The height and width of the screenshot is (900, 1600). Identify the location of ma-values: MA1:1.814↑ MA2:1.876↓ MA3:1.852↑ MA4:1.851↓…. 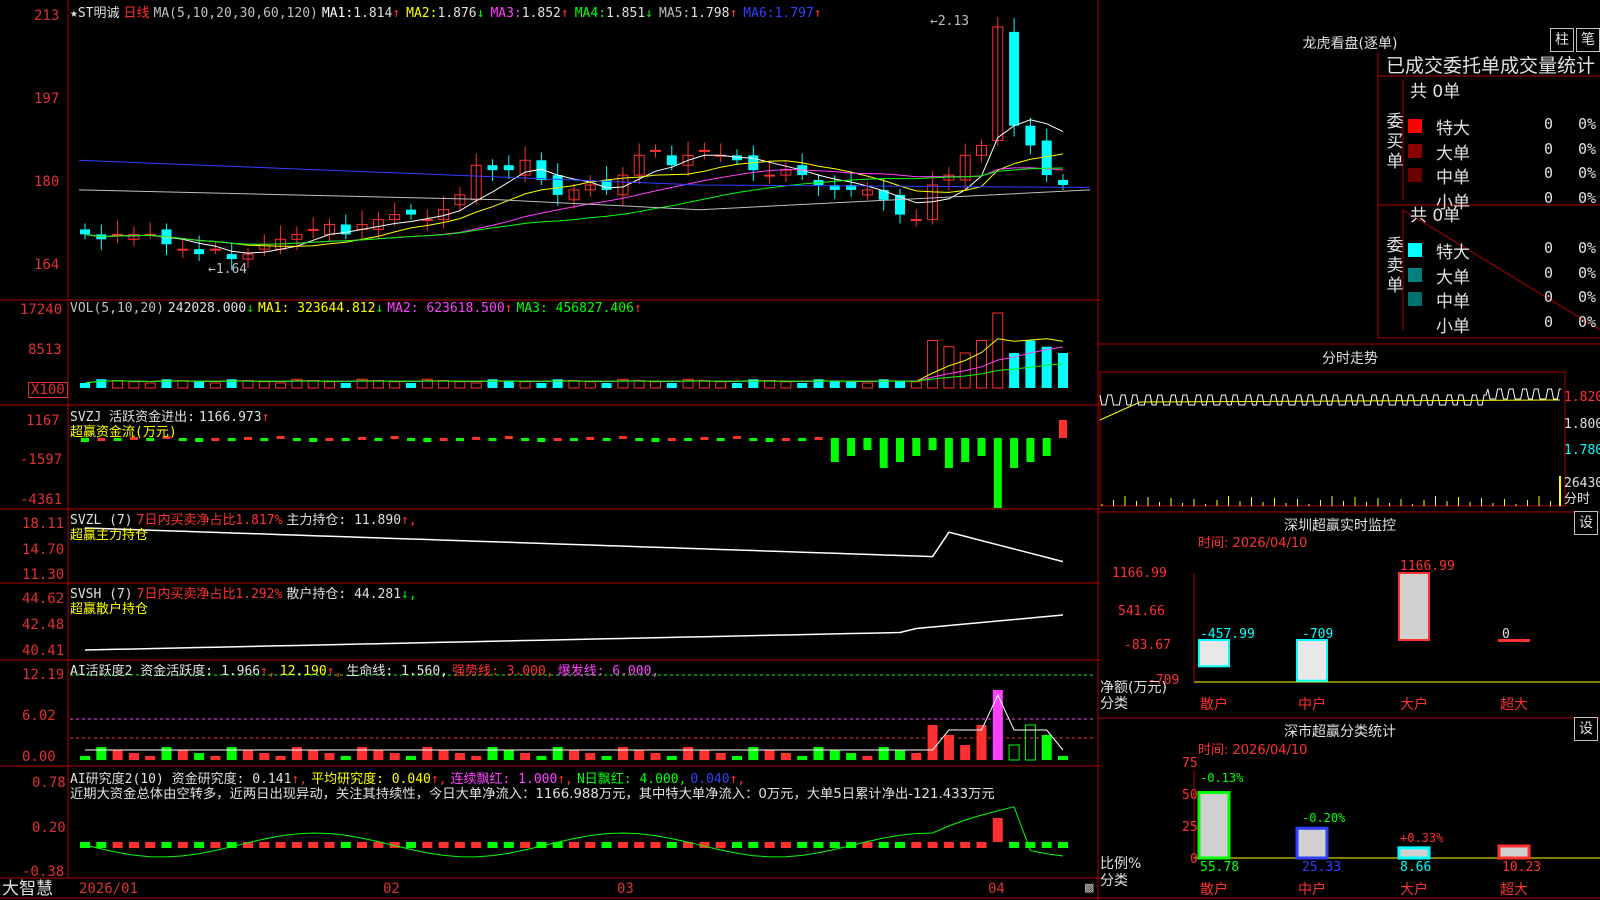
(575, 13).